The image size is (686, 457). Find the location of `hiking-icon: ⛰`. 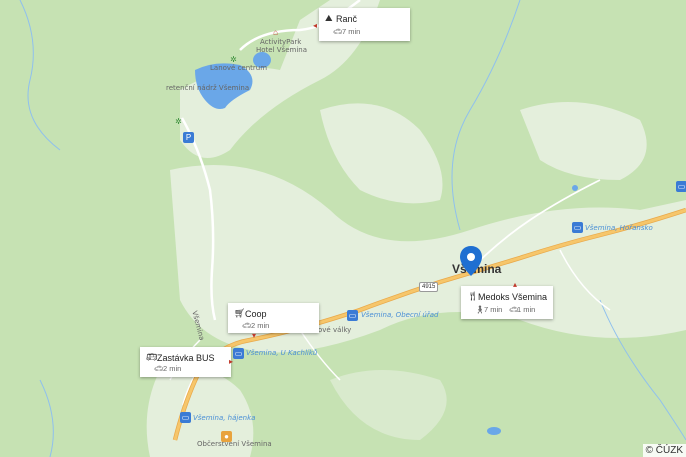

hiking-icon: ⛰ is located at coordinates (329, 18).